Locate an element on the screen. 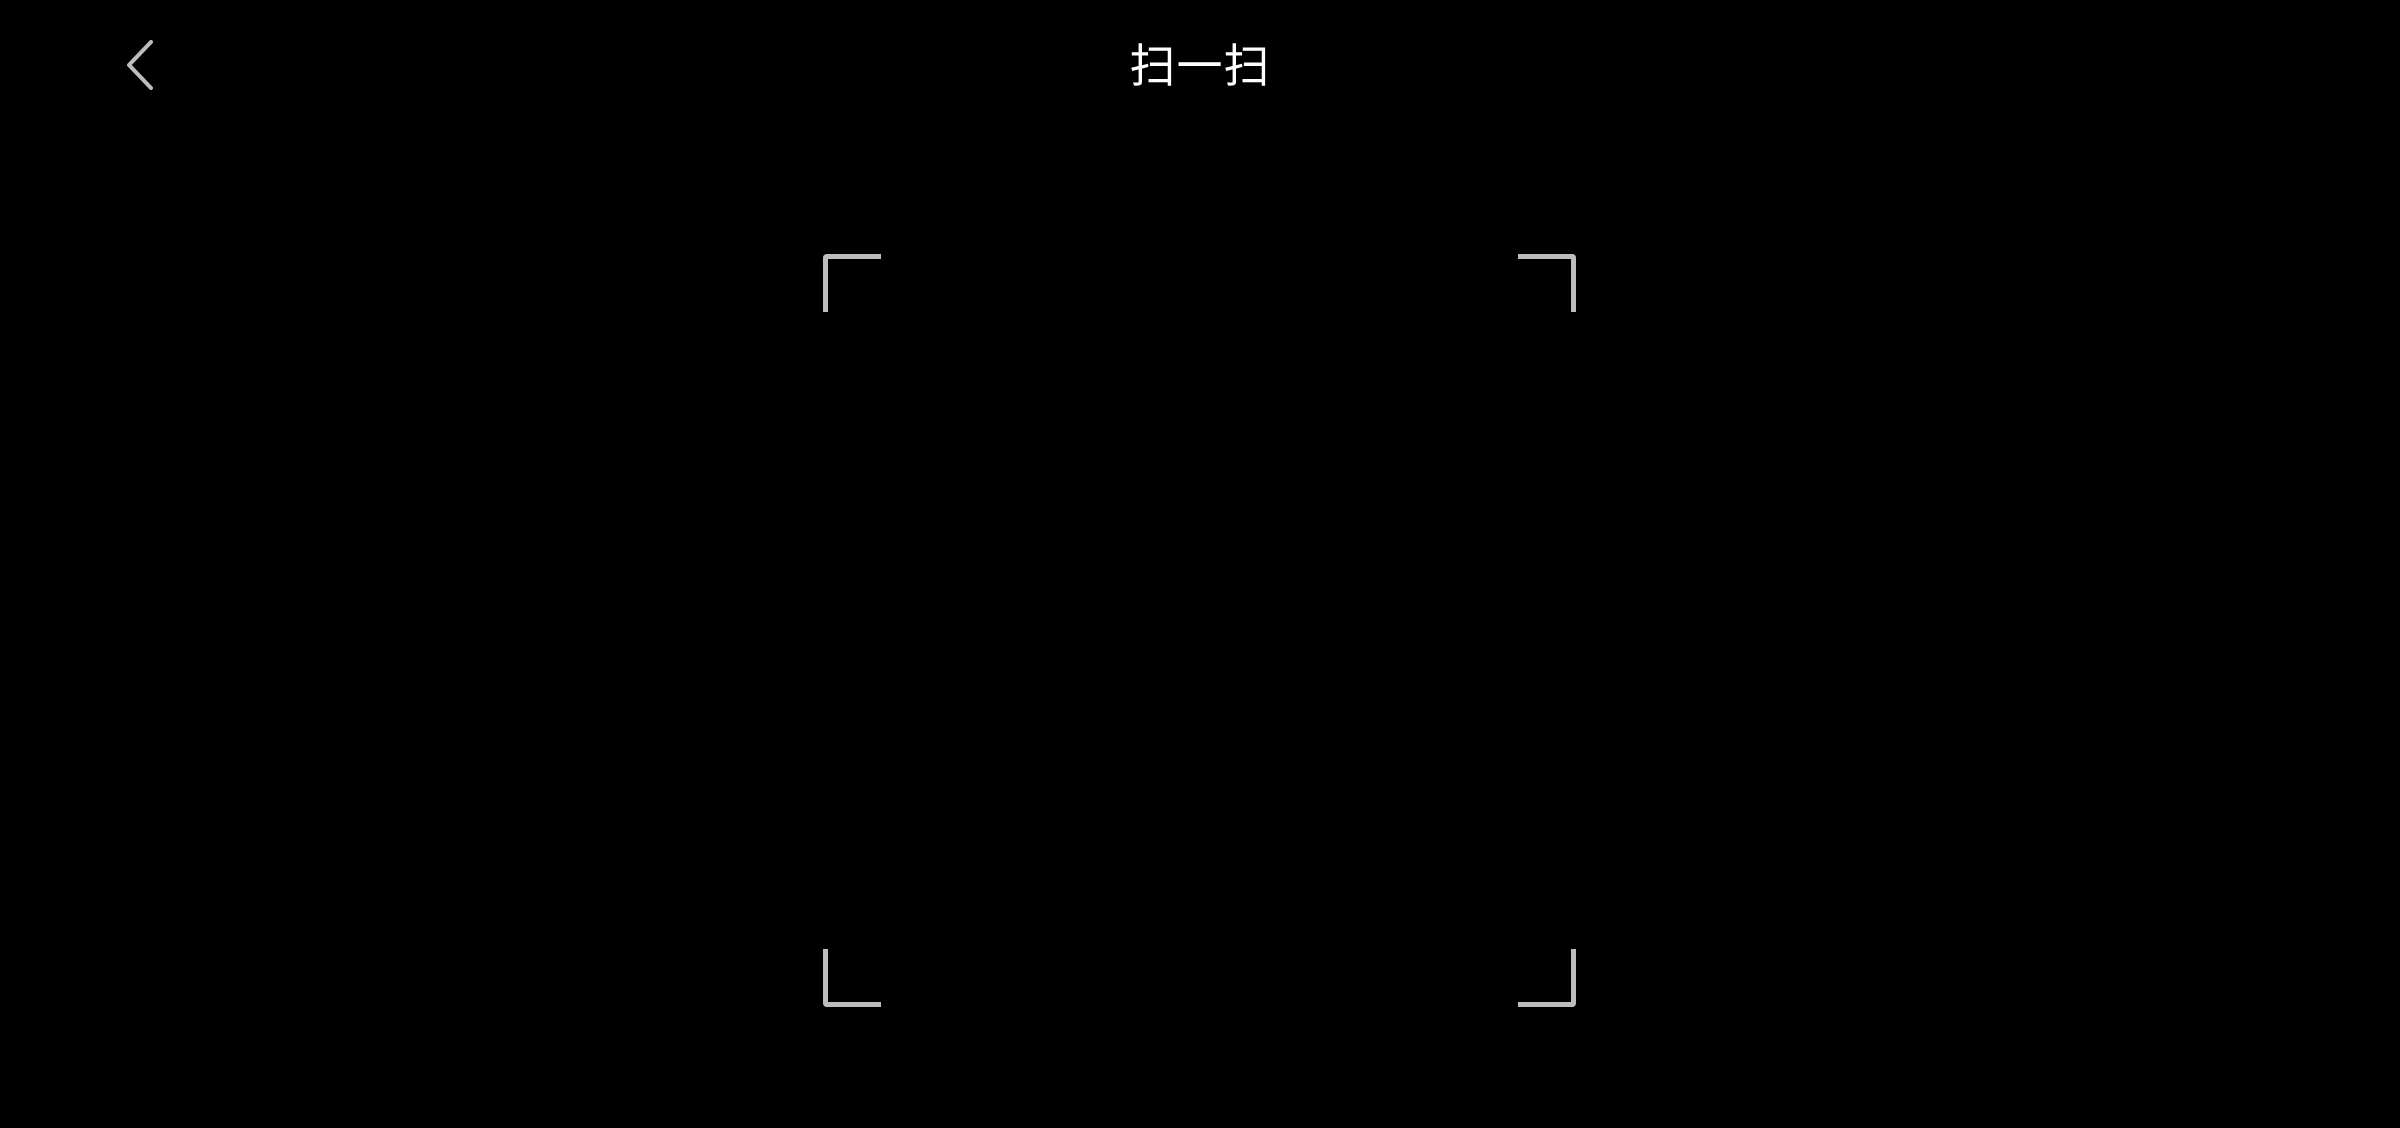 The image size is (2400, 1128). top-bar: 扫一扫 is located at coordinates (1200, 70).